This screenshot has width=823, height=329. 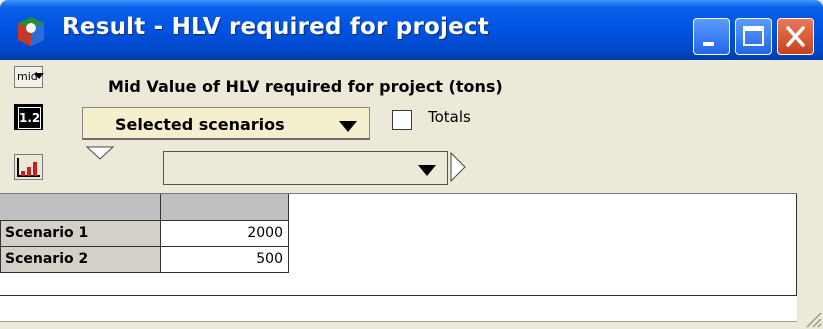 What do you see at coordinates (449, 117) in the screenshot?
I see `totals-label: Totals` at bounding box center [449, 117].